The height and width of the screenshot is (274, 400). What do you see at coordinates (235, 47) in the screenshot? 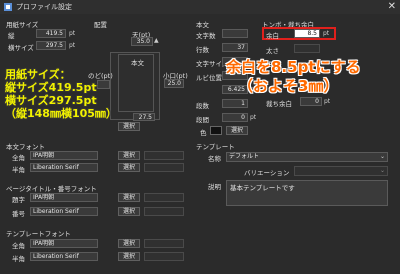
I see `gyo-count-input: 37` at bounding box center [235, 47].